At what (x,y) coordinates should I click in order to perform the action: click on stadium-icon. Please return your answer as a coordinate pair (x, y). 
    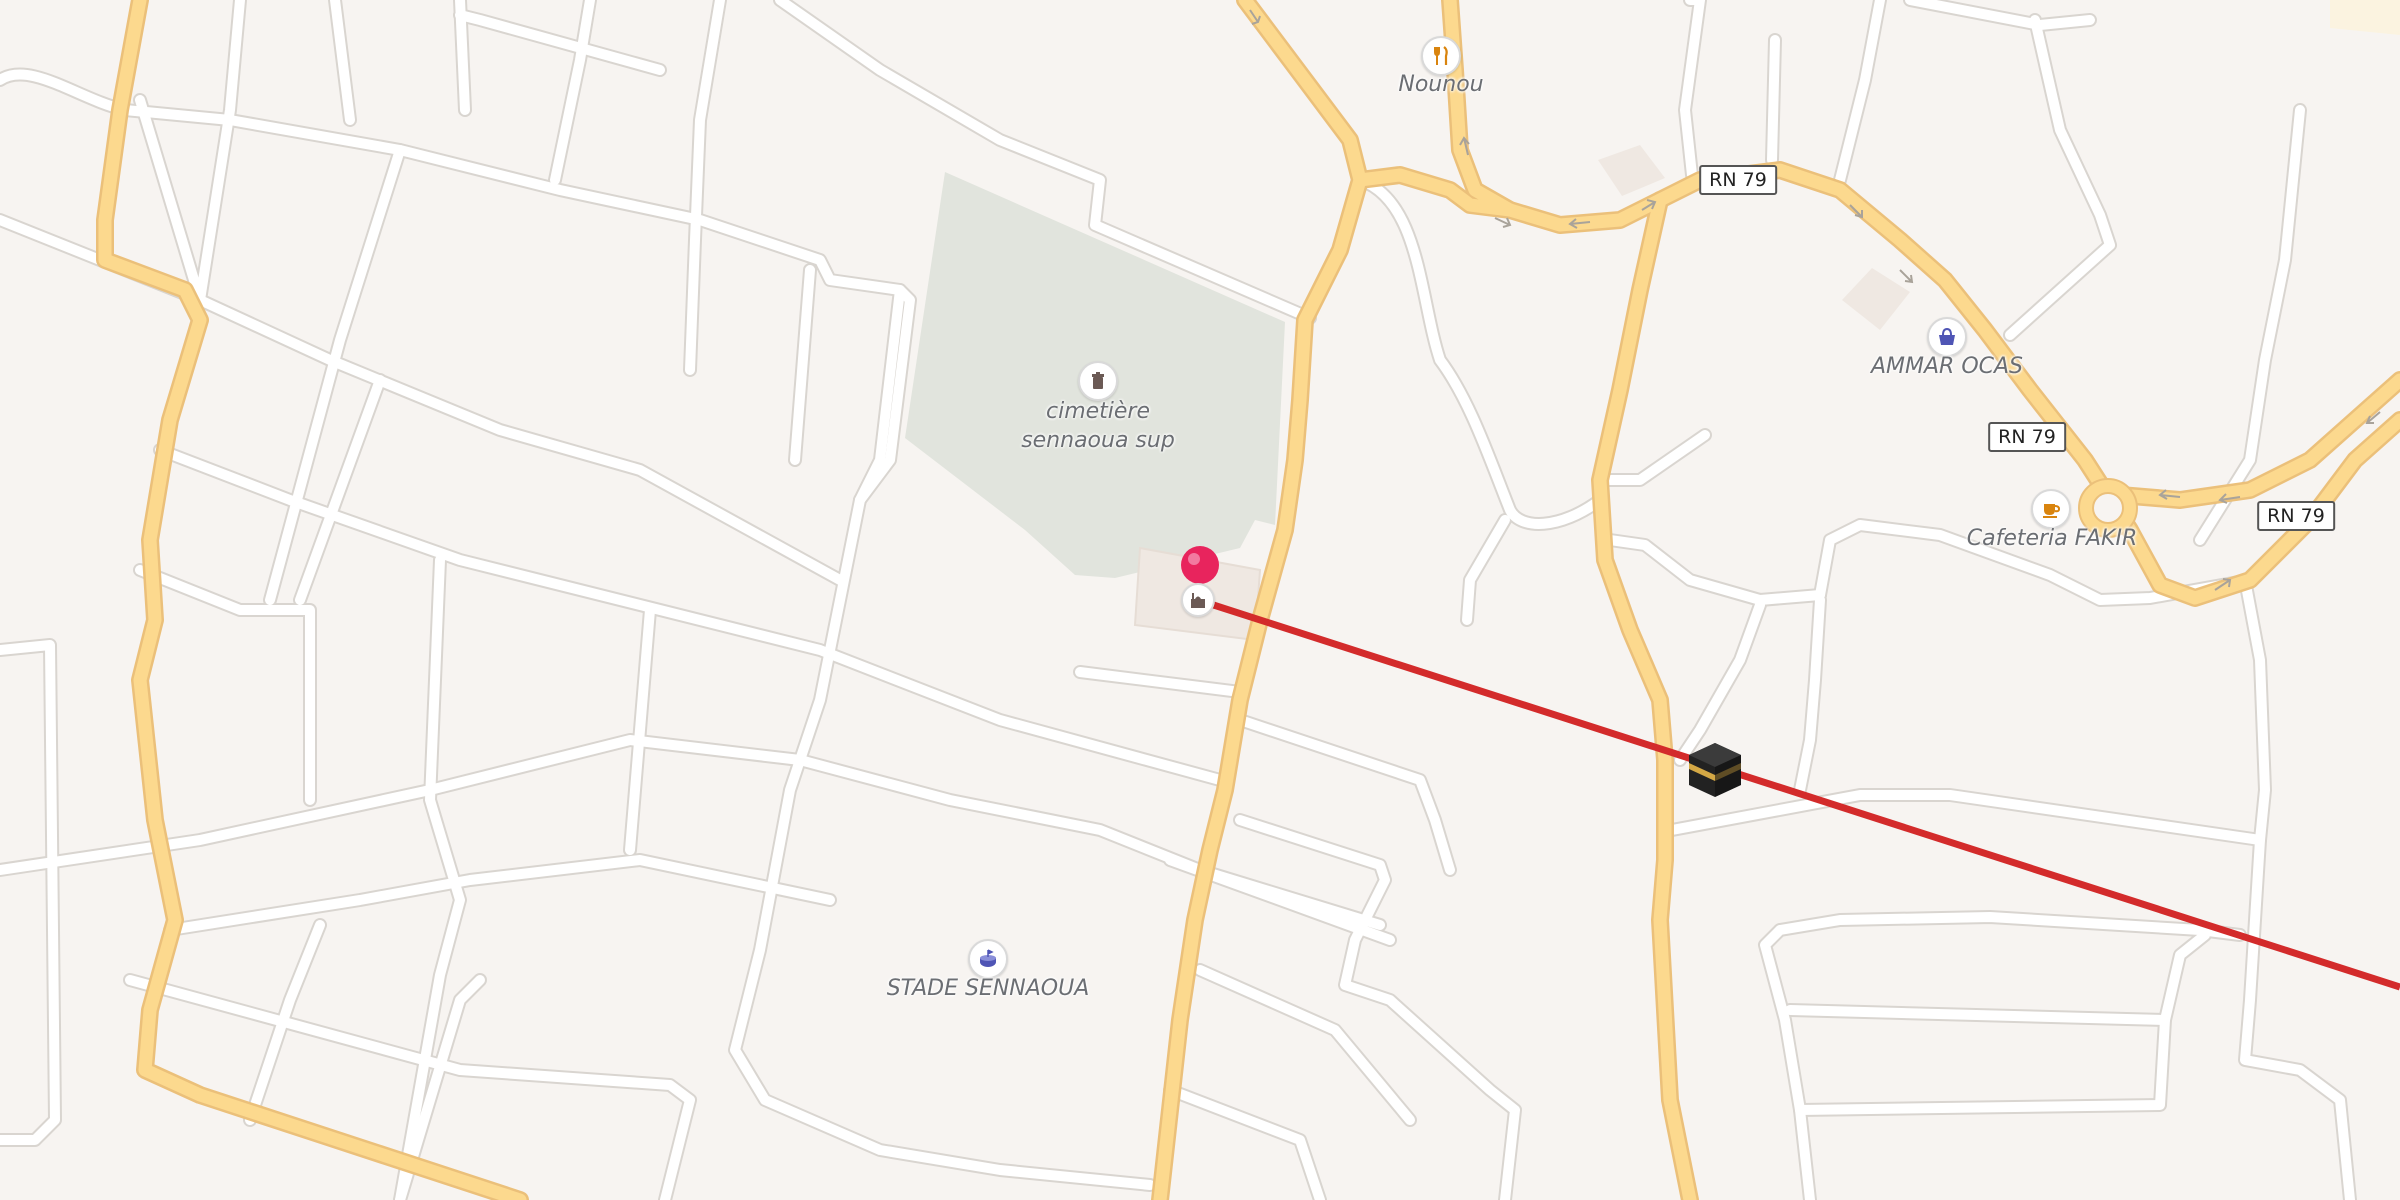
    Looking at the image, I should click on (988, 959).